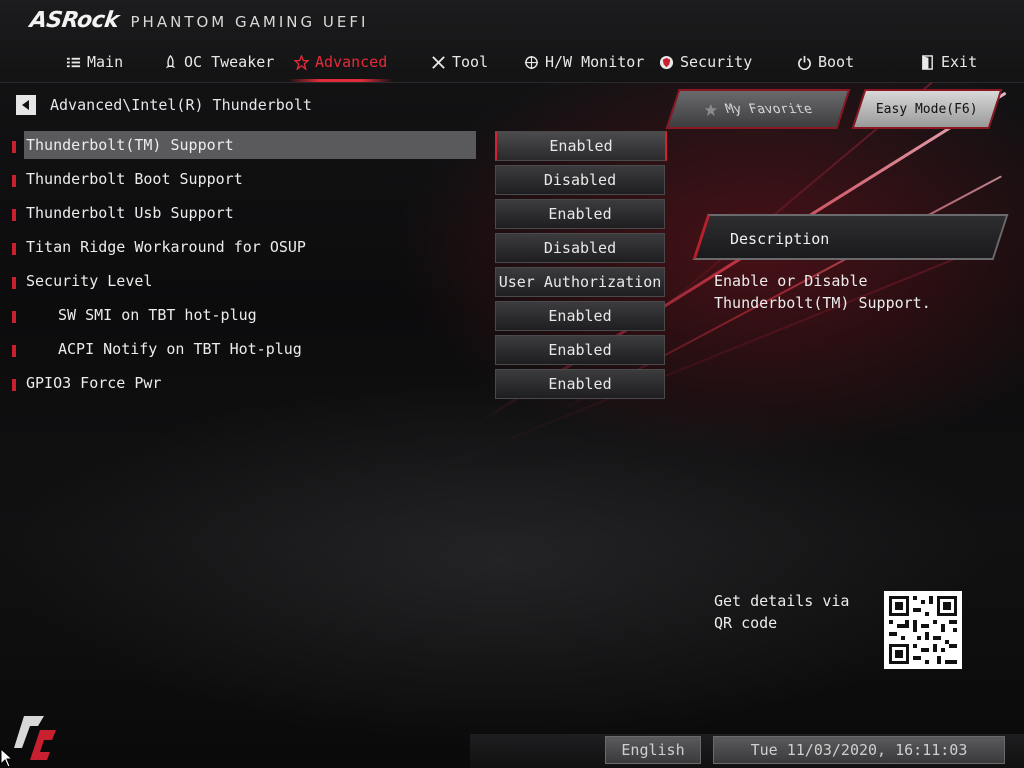 This screenshot has height=768, width=1024. I want to click on setting-row-gpio3-force-pwr: GPIO3 Force Pwr Enabled, so click(340, 386).